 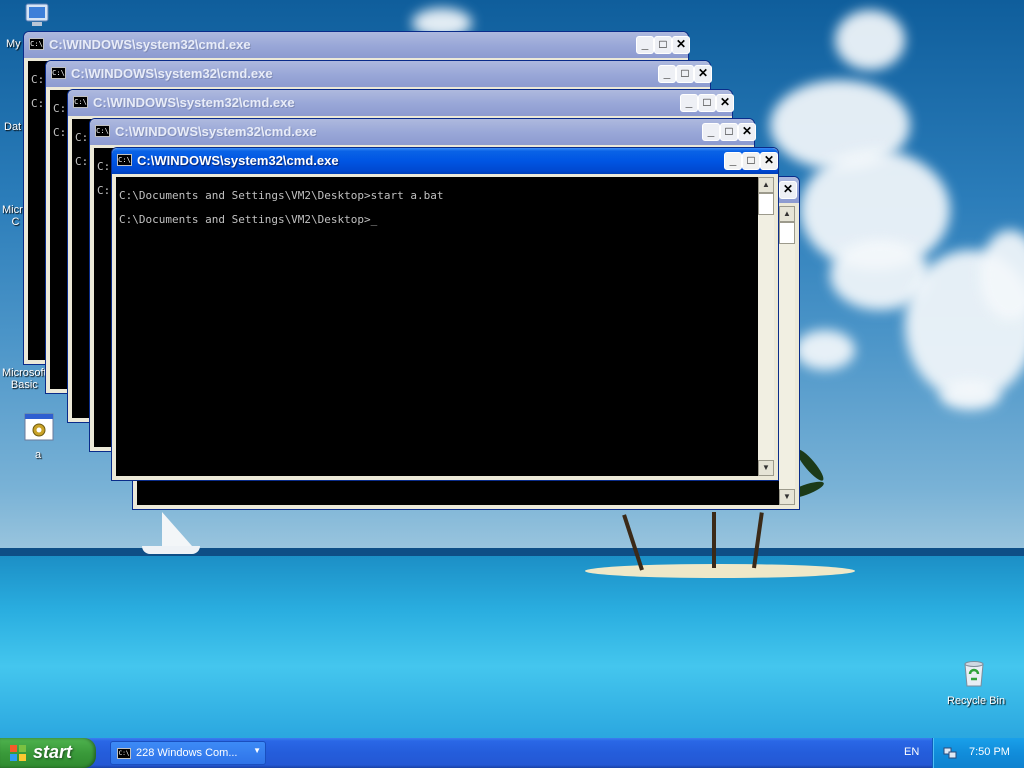 I want to click on windows-logo-icon, so click(x=18, y=753).